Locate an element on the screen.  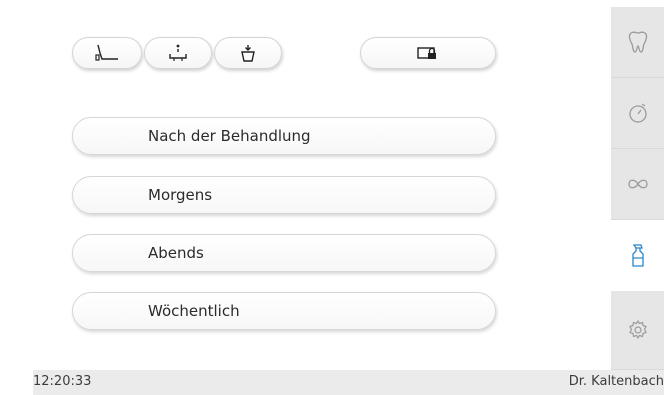
user-name: Dr. Kaltenbach is located at coordinates (616, 381).